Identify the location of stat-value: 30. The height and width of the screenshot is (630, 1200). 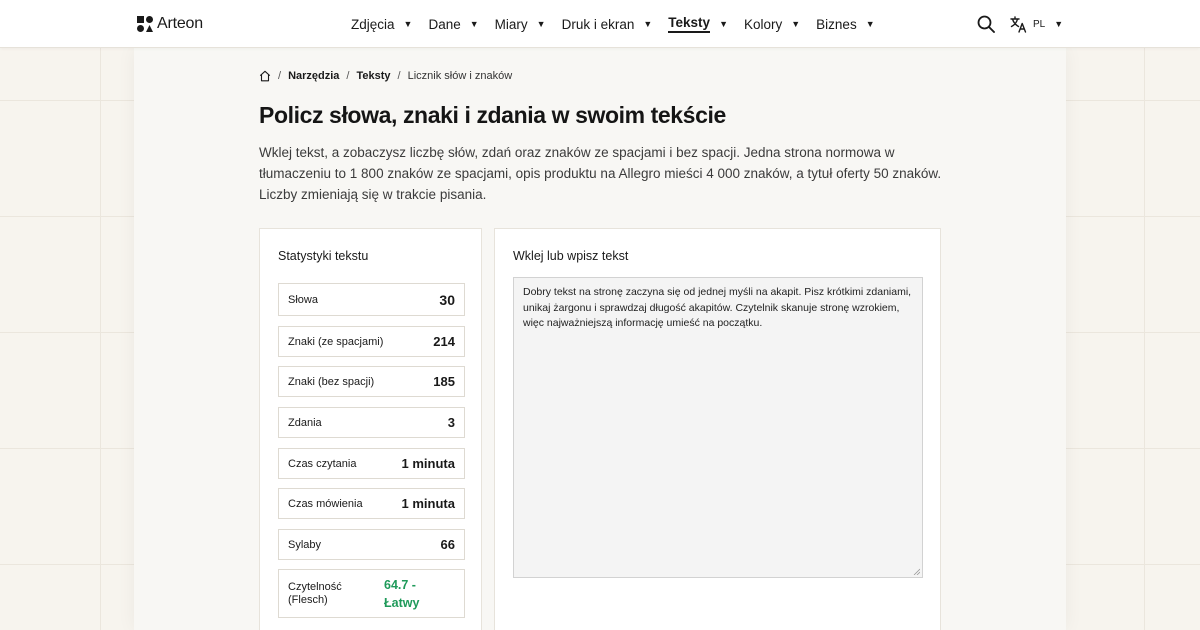
(447, 299).